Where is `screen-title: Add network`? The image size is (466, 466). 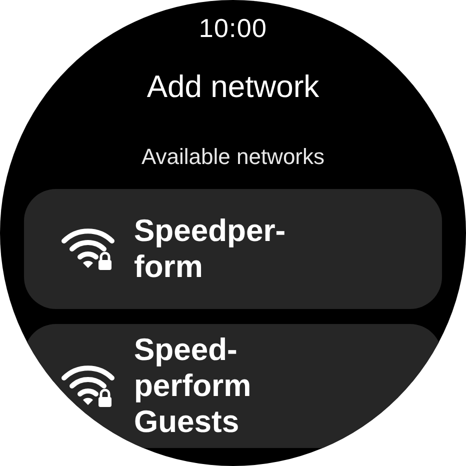 screen-title: Add network is located at coordinates (233, 87).